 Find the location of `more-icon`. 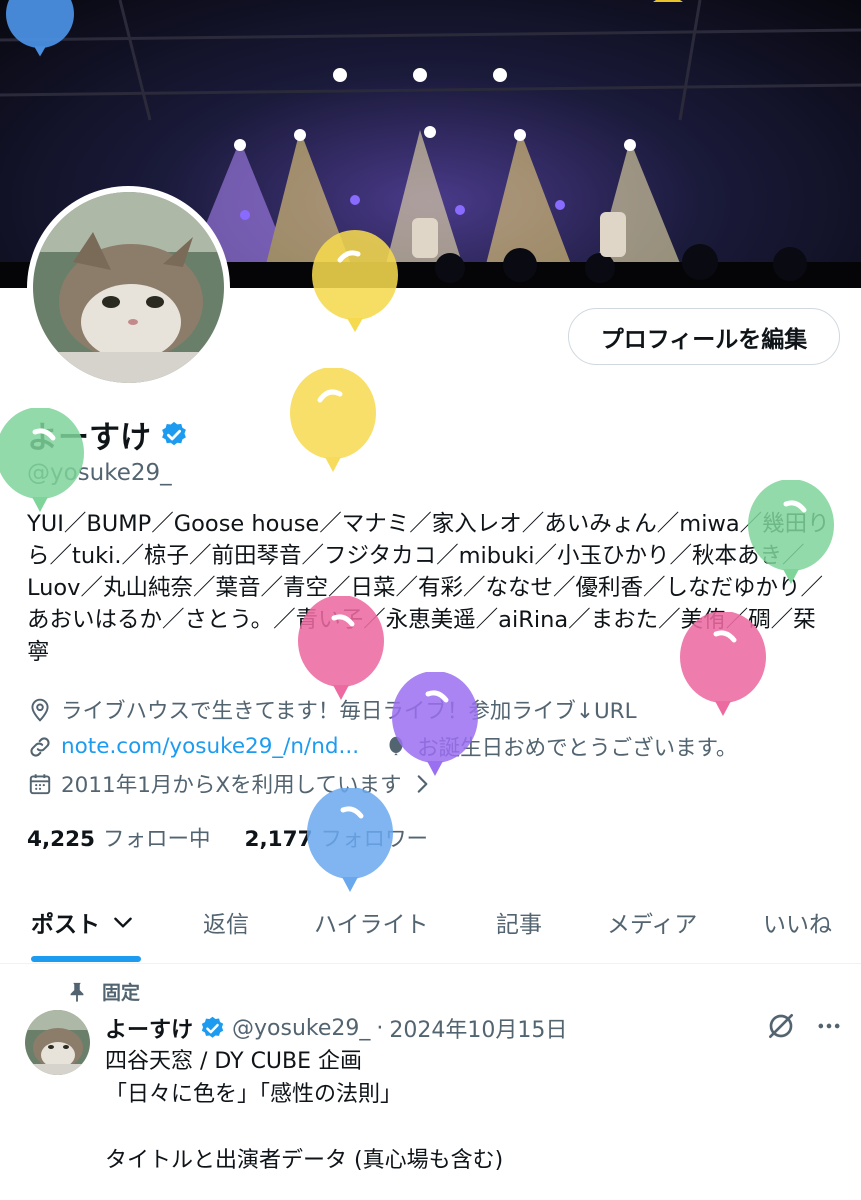

more-icon is located at coordinates (829, 1026).